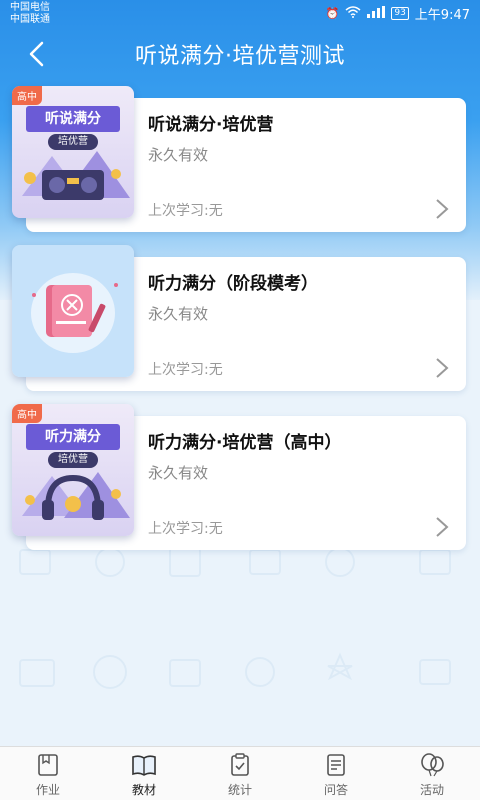 The height and width of the screenshot is (800, 480). I want to click on book-icon, so click(144, 765).